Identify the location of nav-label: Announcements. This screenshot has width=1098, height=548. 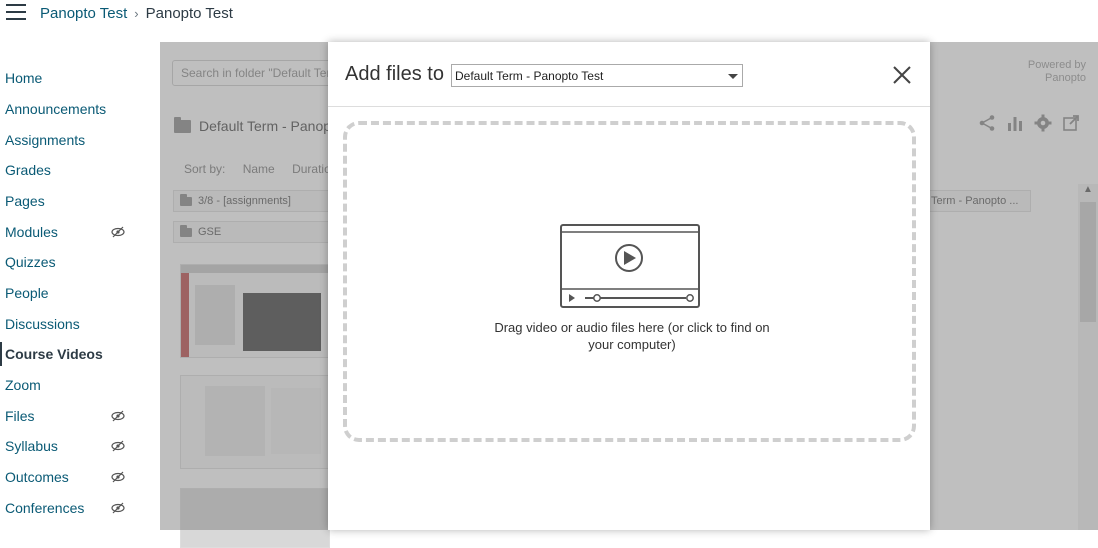
(56, 109).